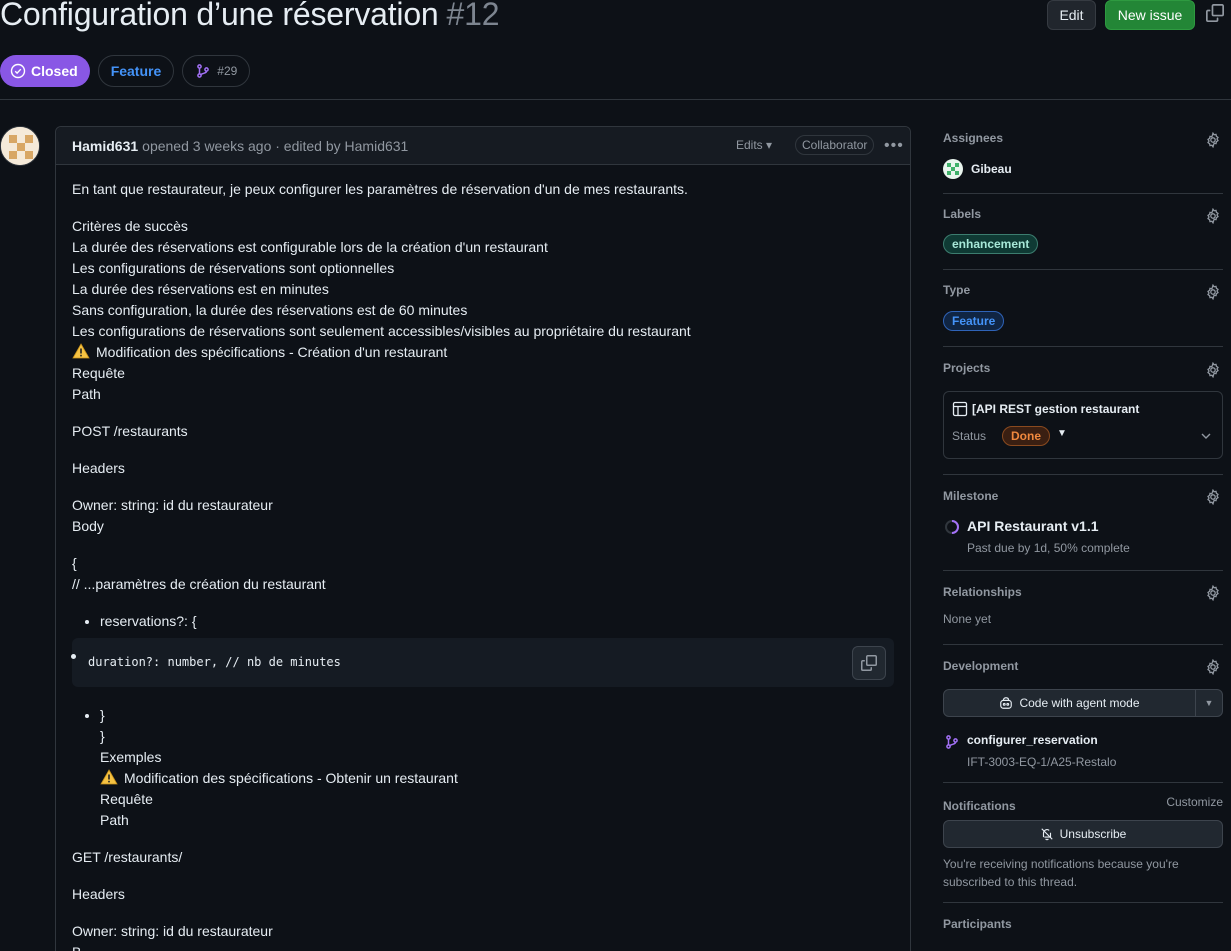 The height and width of the screenshot is (951, 1231). Describe the element at coordinates (957, 290) in the screenshot. I see `type-title: Type` at that location.